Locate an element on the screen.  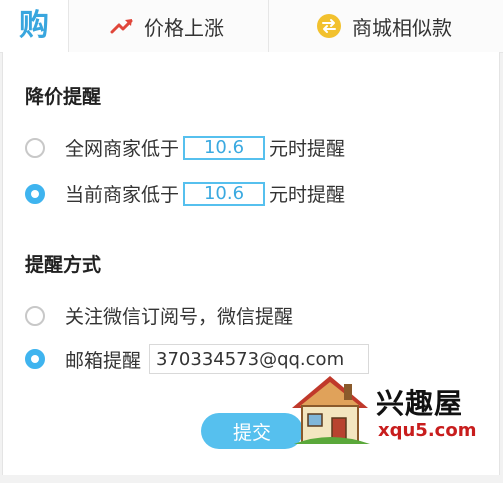
radio-wechat is located at coordinates (35, 315).